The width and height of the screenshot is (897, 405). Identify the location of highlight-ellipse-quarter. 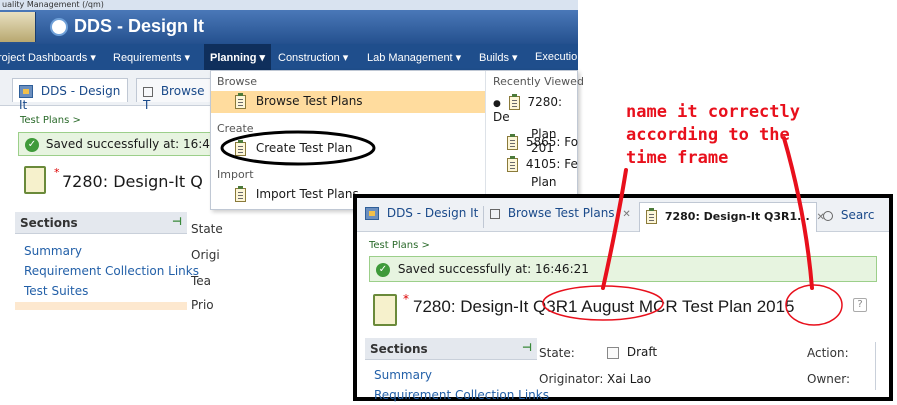
(603, 303).